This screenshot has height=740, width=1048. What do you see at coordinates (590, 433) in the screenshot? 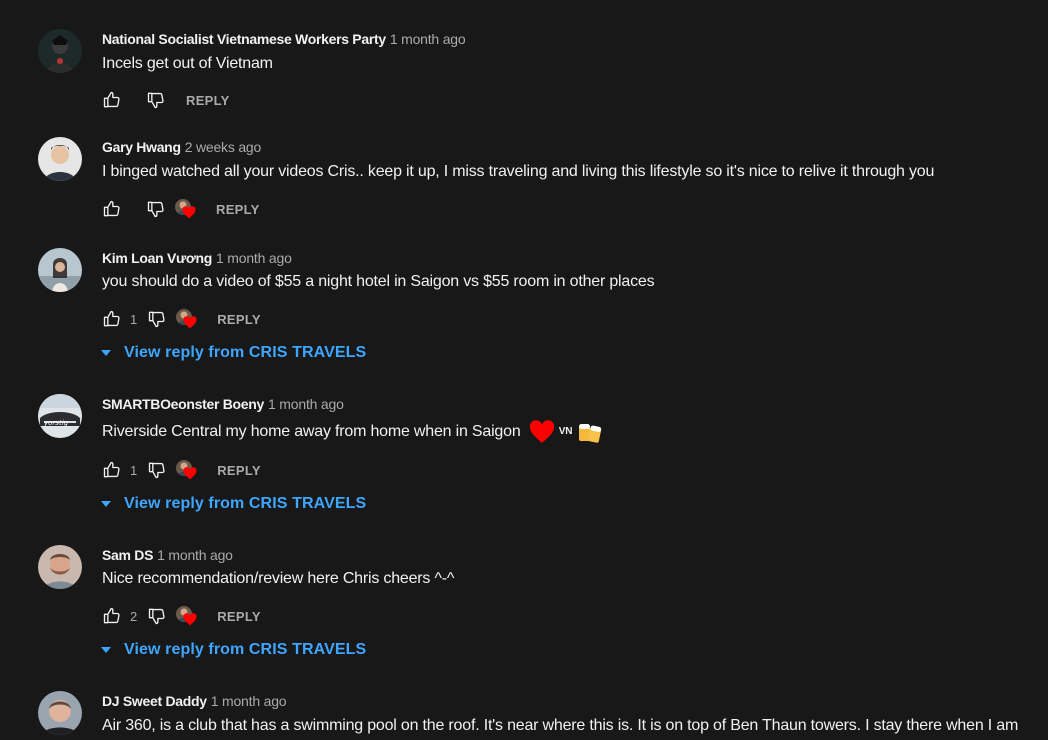
I see `beer-mugs-emoji-icon` at bounding box center [590, 433].